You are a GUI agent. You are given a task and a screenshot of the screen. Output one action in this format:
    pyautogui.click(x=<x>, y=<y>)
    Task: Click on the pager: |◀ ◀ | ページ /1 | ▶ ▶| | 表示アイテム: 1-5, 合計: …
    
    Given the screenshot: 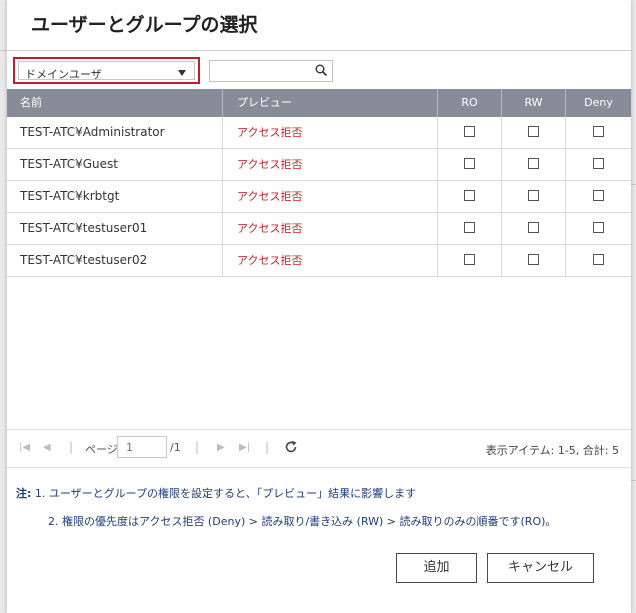 What is the action you would take?
    pyautogui.click(x=319, y=448)
    